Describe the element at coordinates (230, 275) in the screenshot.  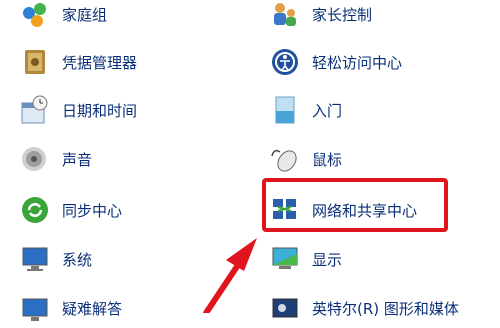
I see `annotation-arrow` at that location.